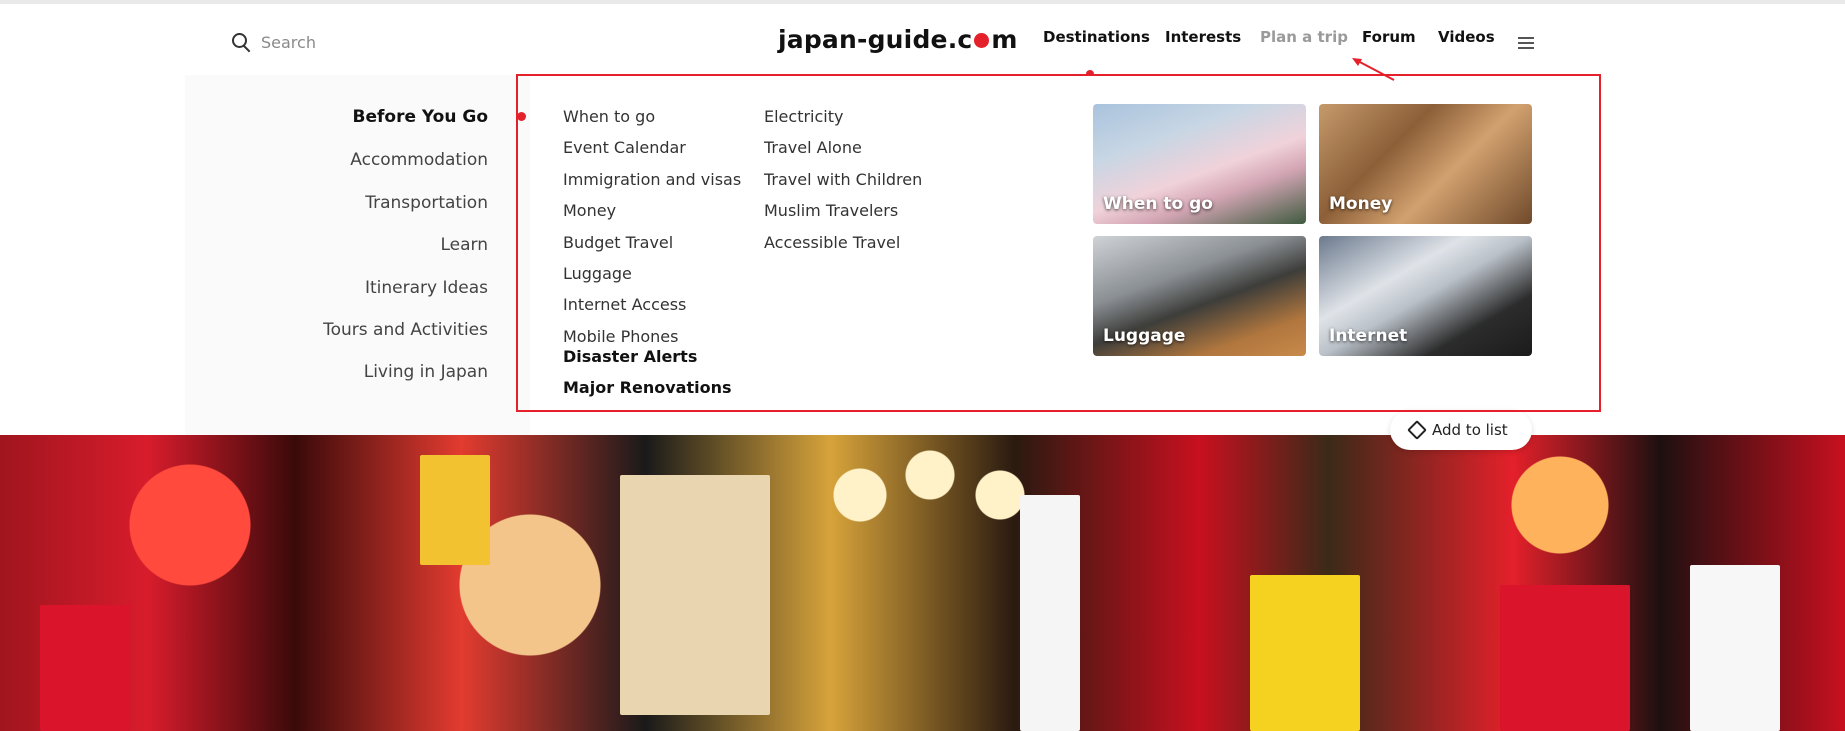  Describe the element at coordinates (426, 372) in the screenshot. I see `sidebar-item-living-in-japan: Living in Japan` at that location.